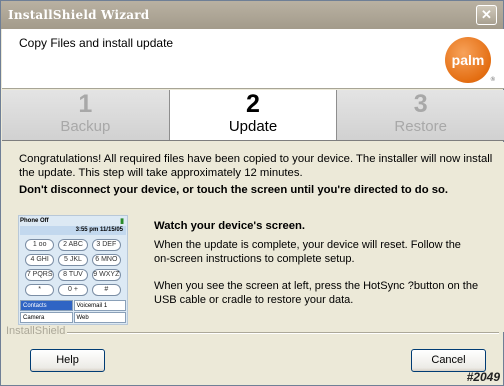 This screenshot has width=504, height=386. I want to click on watermark-label: #2049, so click(483, 377).